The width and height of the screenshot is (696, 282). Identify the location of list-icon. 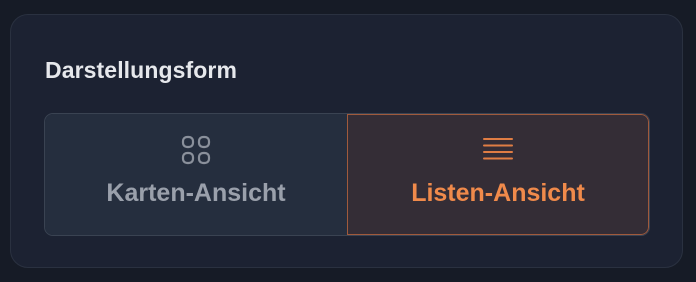
(498, 149).